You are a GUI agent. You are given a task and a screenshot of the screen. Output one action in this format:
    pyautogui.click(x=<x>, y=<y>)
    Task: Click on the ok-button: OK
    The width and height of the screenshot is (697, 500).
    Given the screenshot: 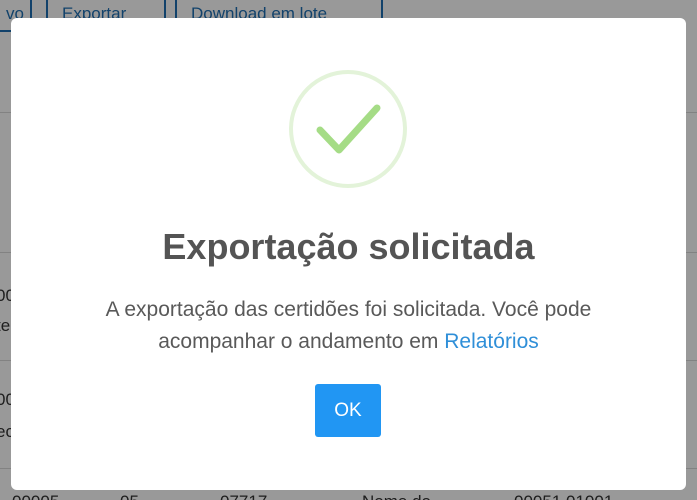 What is the action you would take?
    pyautogui.click(x=348, y=410)
    